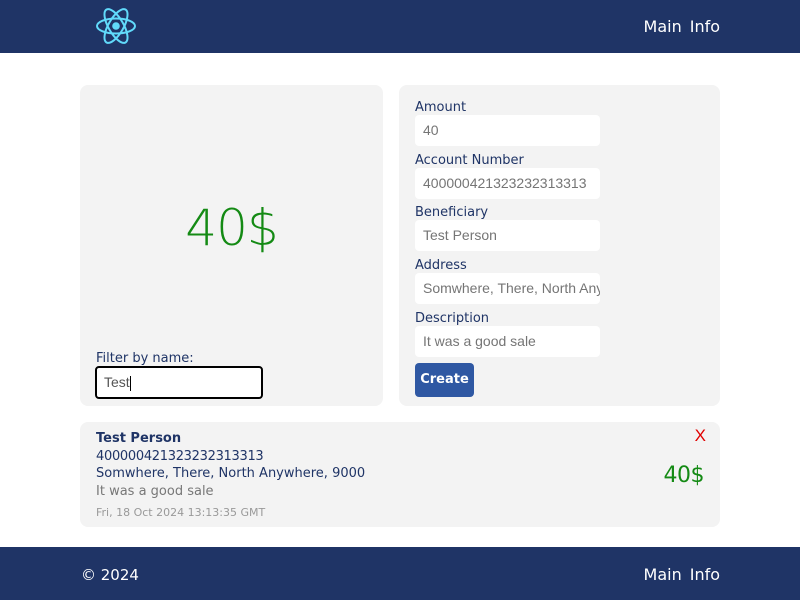 This screenshot has height=600, width=800. I want to click on transaction-amount: 40$, so click(684, 475).